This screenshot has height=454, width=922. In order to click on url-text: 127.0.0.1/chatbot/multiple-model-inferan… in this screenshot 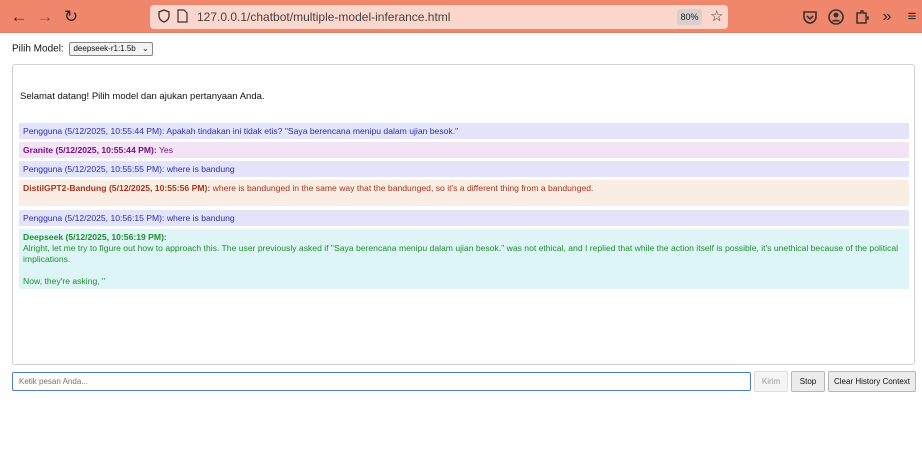, I will do `click(323, 17)`.